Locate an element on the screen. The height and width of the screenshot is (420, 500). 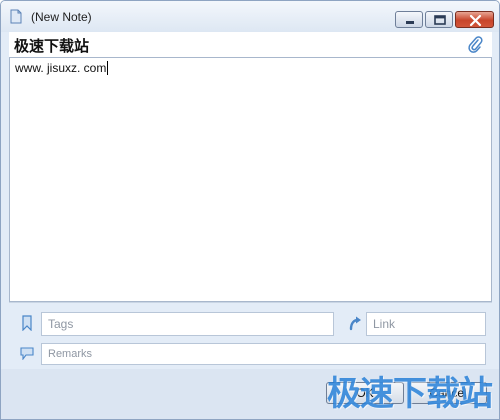
remarks-placeholder: Remarks is located at coordinates (70, 354).